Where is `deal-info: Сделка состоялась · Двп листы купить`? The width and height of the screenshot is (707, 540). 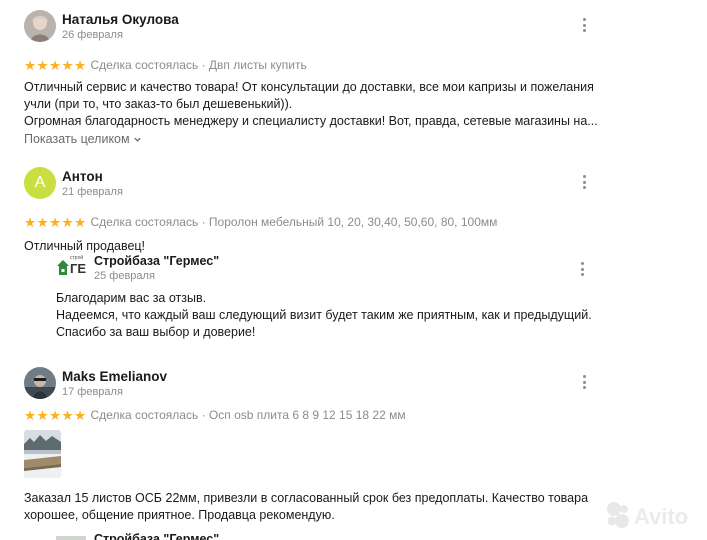
deal-info: Сделка состоялась · Двп листы купить is located at coordinates (198, 65).